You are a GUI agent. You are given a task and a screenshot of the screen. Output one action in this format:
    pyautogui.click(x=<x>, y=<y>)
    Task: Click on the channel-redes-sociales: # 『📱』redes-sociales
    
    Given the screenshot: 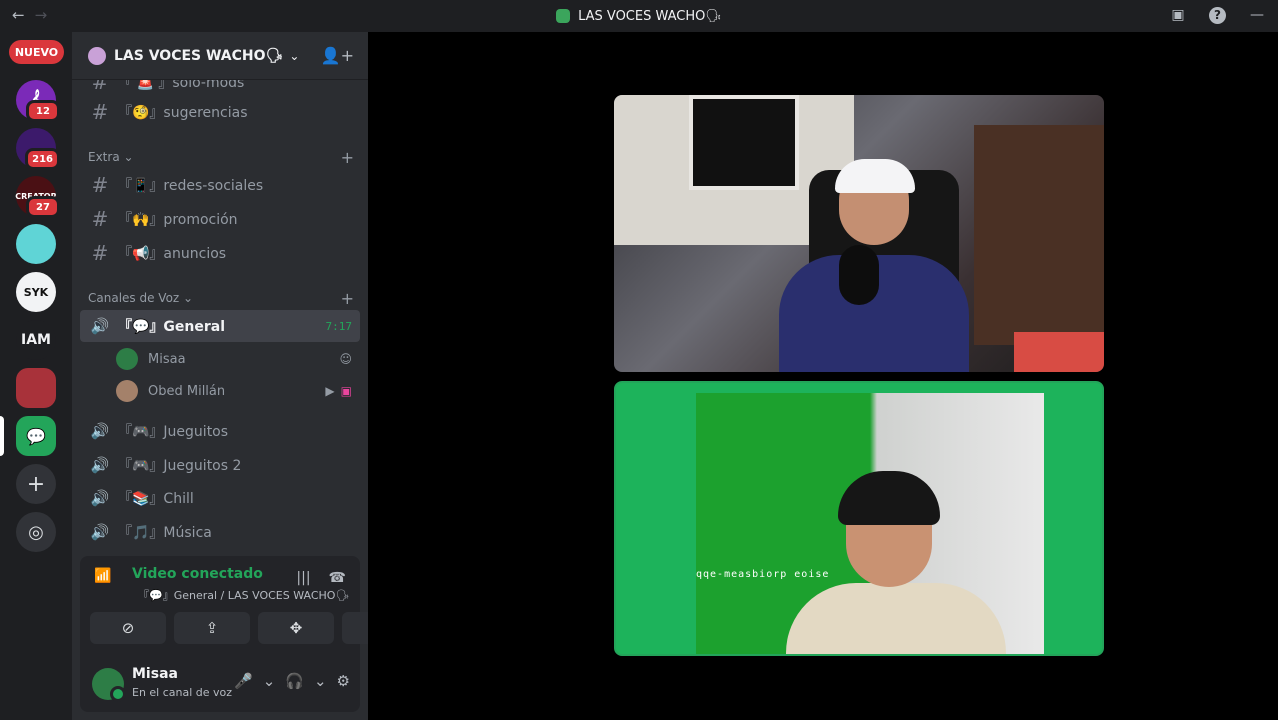 What is the action you would take?
    pyautogui.click(x=220, y=185)
    